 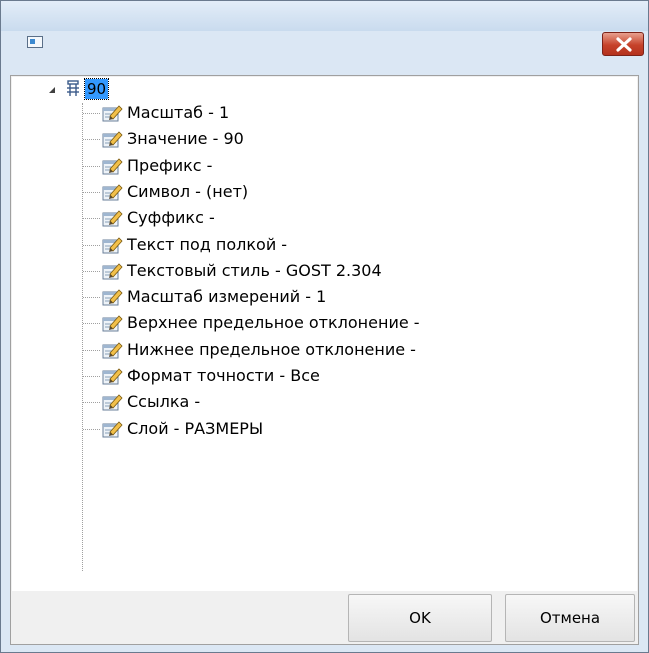 What do you see at coordinates (164, 402) in the screenshot?
I see `tree-item-label: Ссылка -` at bounding box center [164, 402].